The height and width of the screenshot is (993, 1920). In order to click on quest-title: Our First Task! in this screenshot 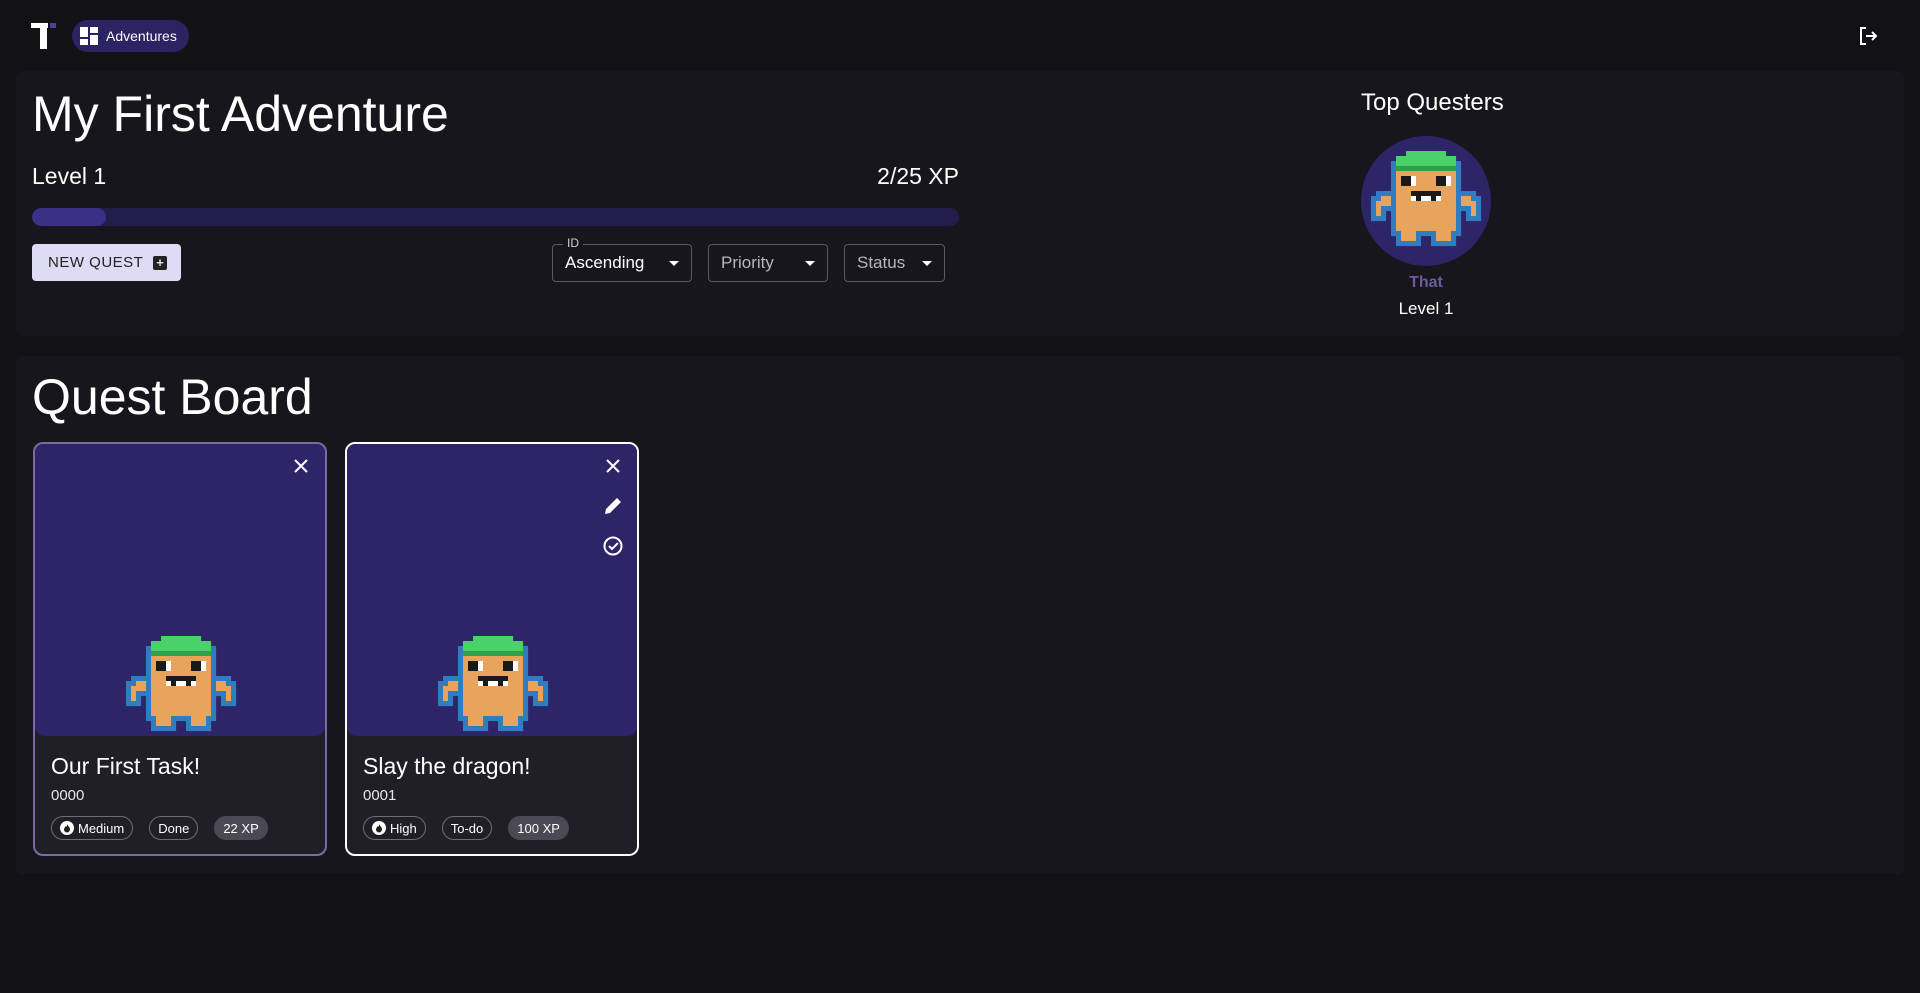, I will do `click(126, 766)`.